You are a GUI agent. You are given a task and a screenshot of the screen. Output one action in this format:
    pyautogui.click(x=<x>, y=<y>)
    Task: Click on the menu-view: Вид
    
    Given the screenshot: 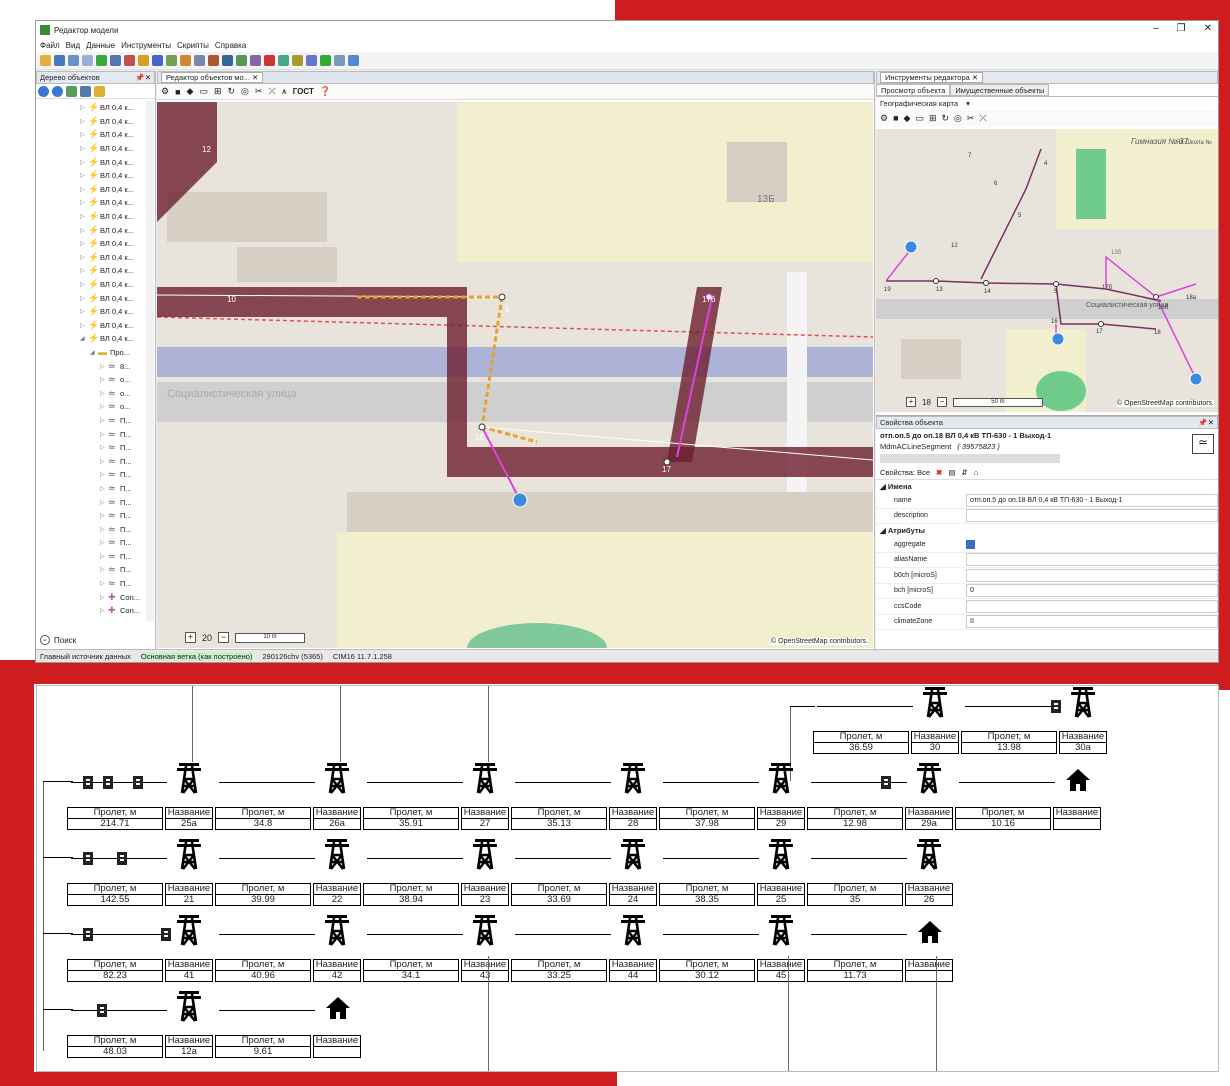 What is the action you would take?
    pyautogui.click(x=73, y=45)
    